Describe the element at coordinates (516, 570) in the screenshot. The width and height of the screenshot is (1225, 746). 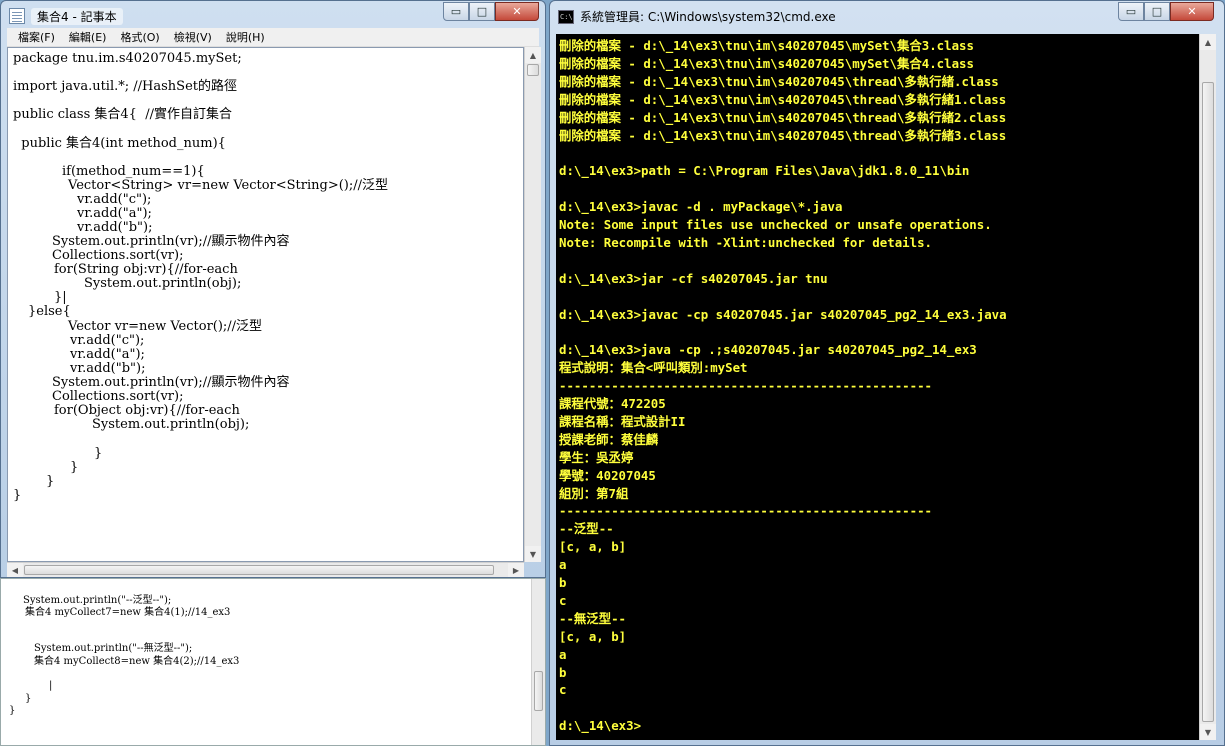
I see `scroll-right-icon: ▶` at that location.